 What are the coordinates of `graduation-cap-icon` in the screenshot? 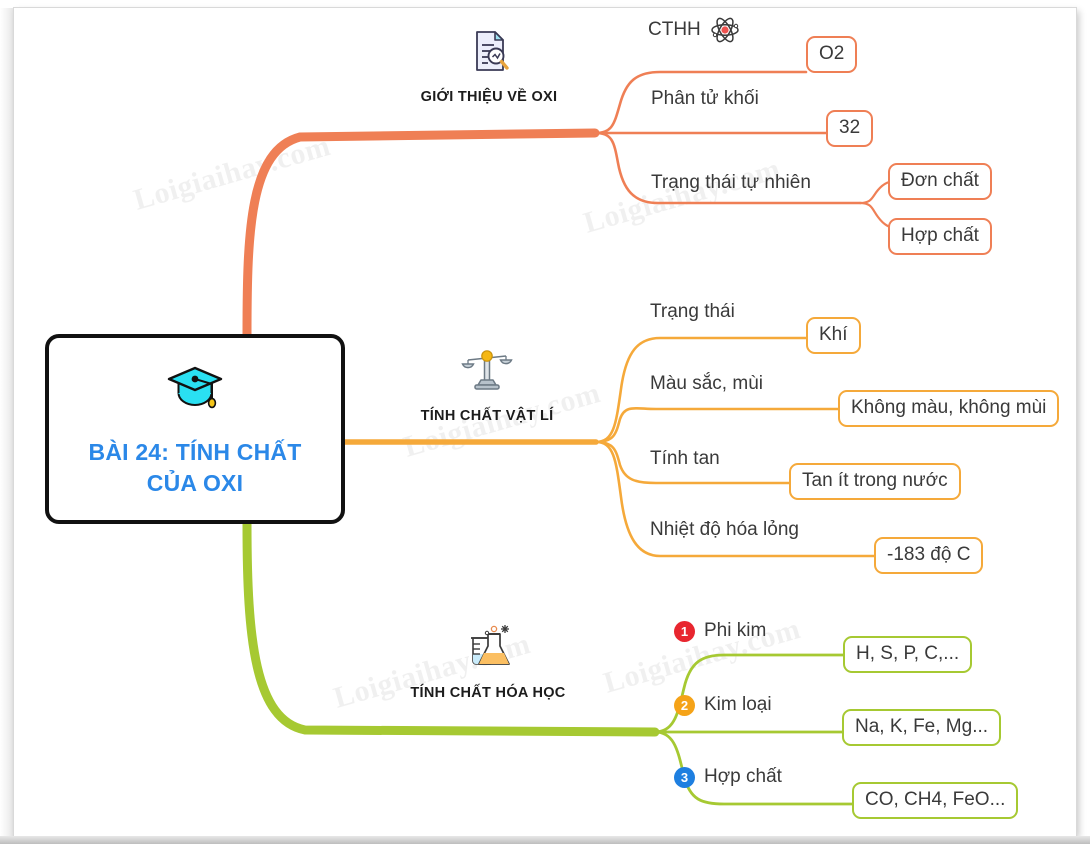 It's located at (195, 387).